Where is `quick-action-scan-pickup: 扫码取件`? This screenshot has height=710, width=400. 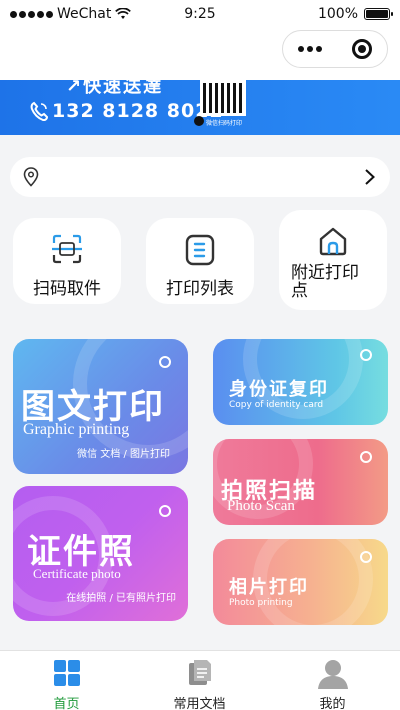
quick-action-scan-pickup: 扫码取件 is located at coordinates (67, 261).